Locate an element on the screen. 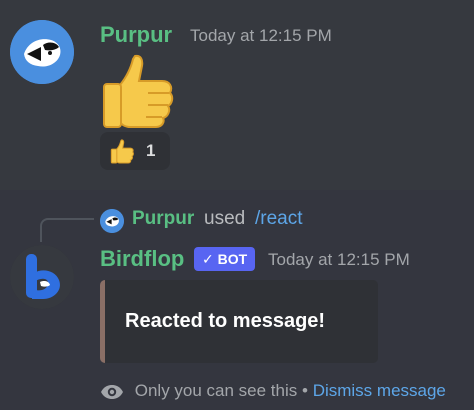 The image size is (474, 410). birdflop-avatar is located at coordinates (42, 277).